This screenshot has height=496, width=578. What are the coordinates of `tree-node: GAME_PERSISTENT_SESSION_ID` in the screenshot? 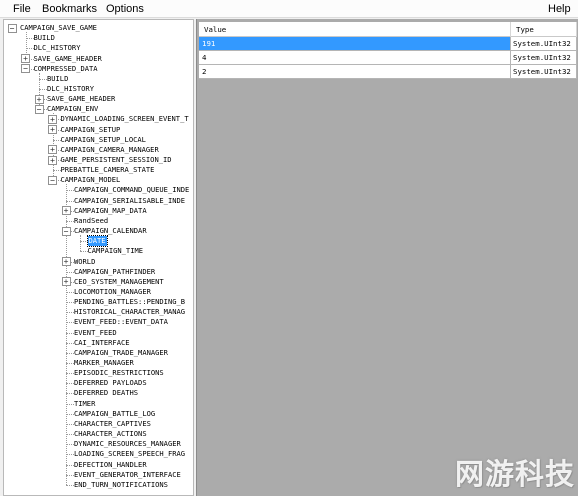 It's located at (116, 160).